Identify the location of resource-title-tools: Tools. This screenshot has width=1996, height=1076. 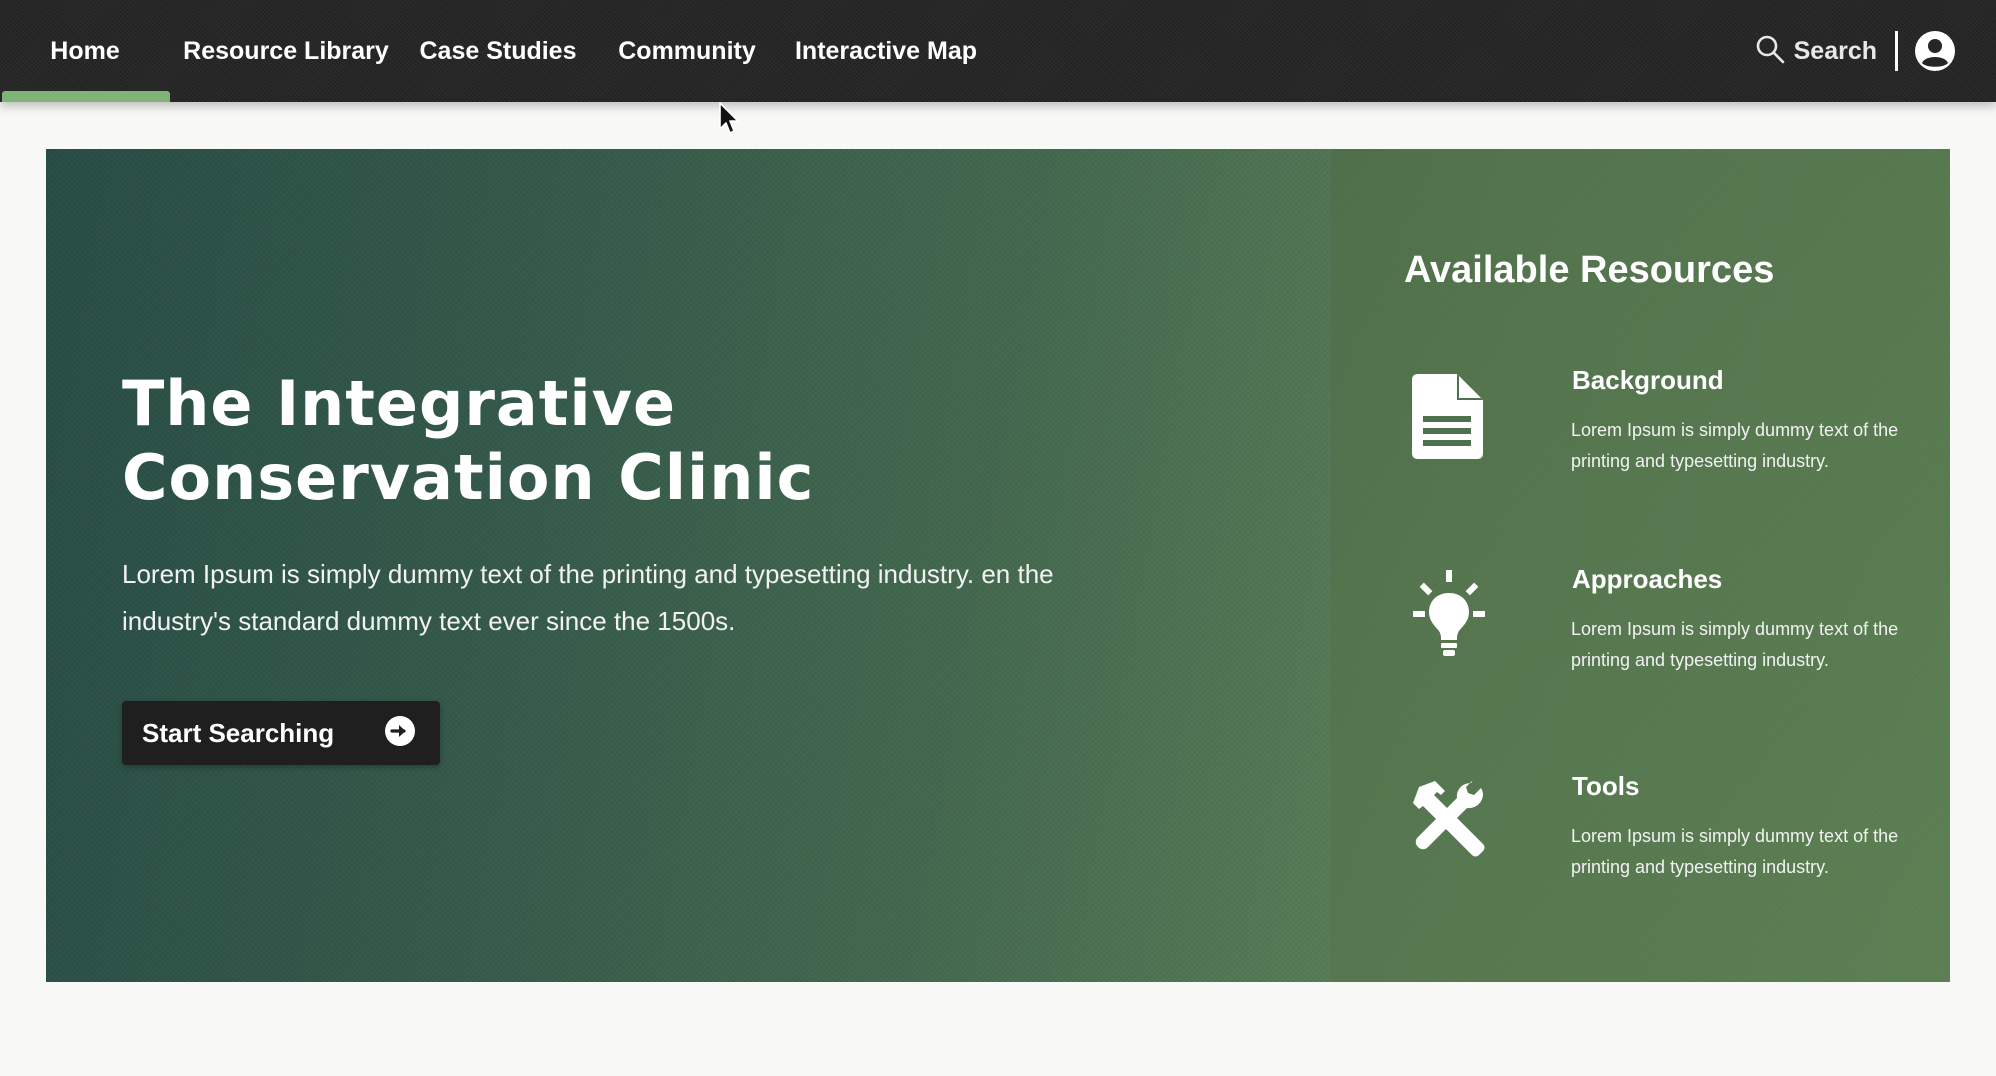
(1606, 786).